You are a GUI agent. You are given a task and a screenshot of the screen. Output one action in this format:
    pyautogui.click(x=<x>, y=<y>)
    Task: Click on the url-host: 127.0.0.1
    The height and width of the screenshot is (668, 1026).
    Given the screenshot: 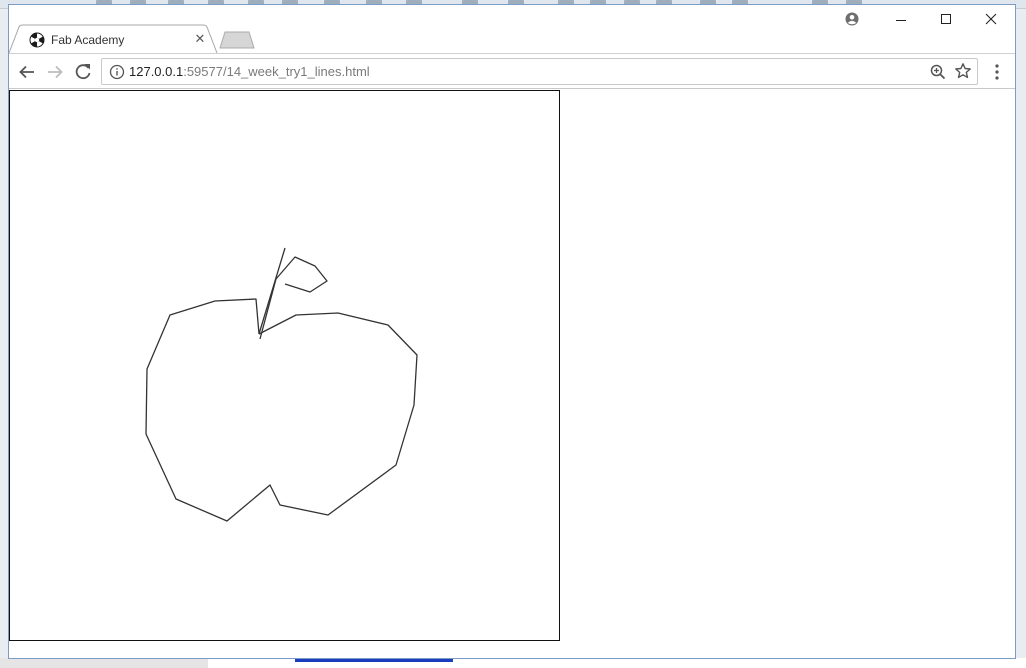 What is the action you would take?
    pyautogui.click(x=156, y=71)
    